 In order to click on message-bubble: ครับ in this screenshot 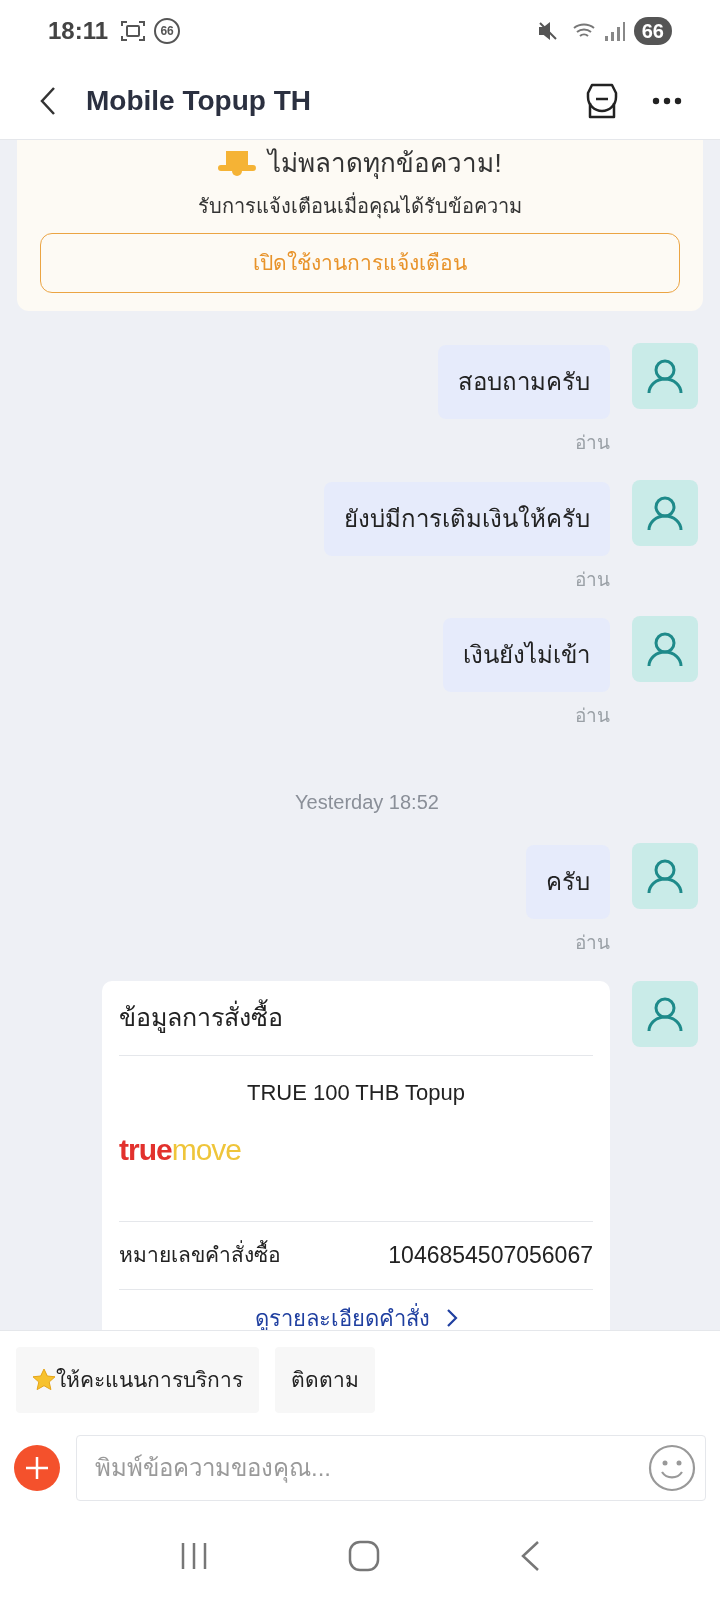, I will do `click(568, 881)`.